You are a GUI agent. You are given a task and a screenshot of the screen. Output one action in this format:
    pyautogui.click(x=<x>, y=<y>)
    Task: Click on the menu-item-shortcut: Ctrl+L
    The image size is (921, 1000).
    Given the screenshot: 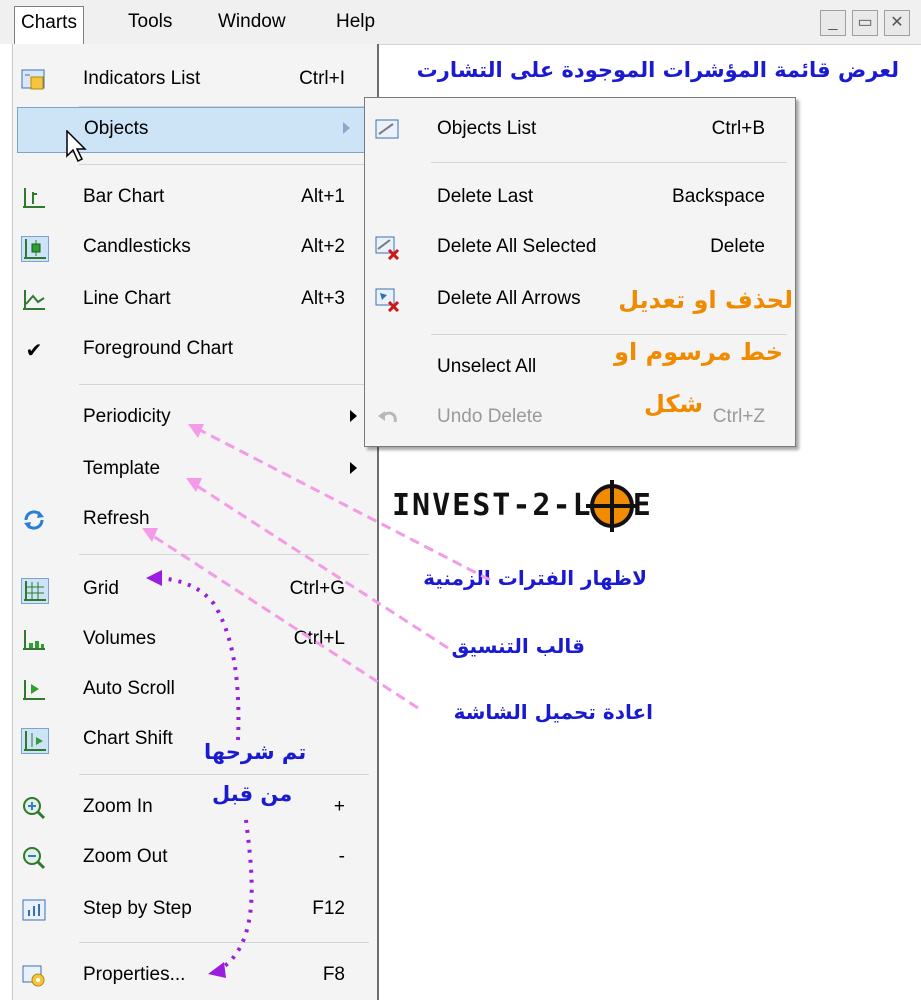 What is the action you would take?
    pyautogui.click(x=319, y=638)
    